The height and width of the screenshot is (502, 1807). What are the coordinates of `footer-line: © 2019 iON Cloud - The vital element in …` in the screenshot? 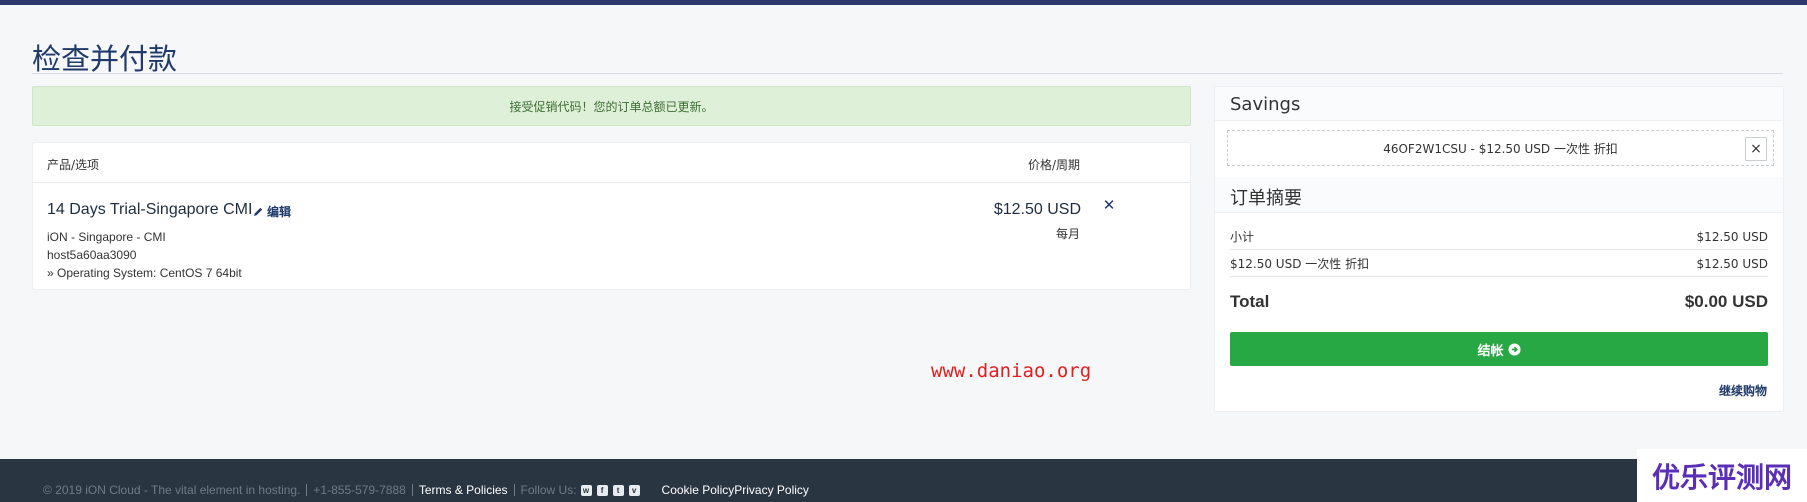 It's located at (426, 490).